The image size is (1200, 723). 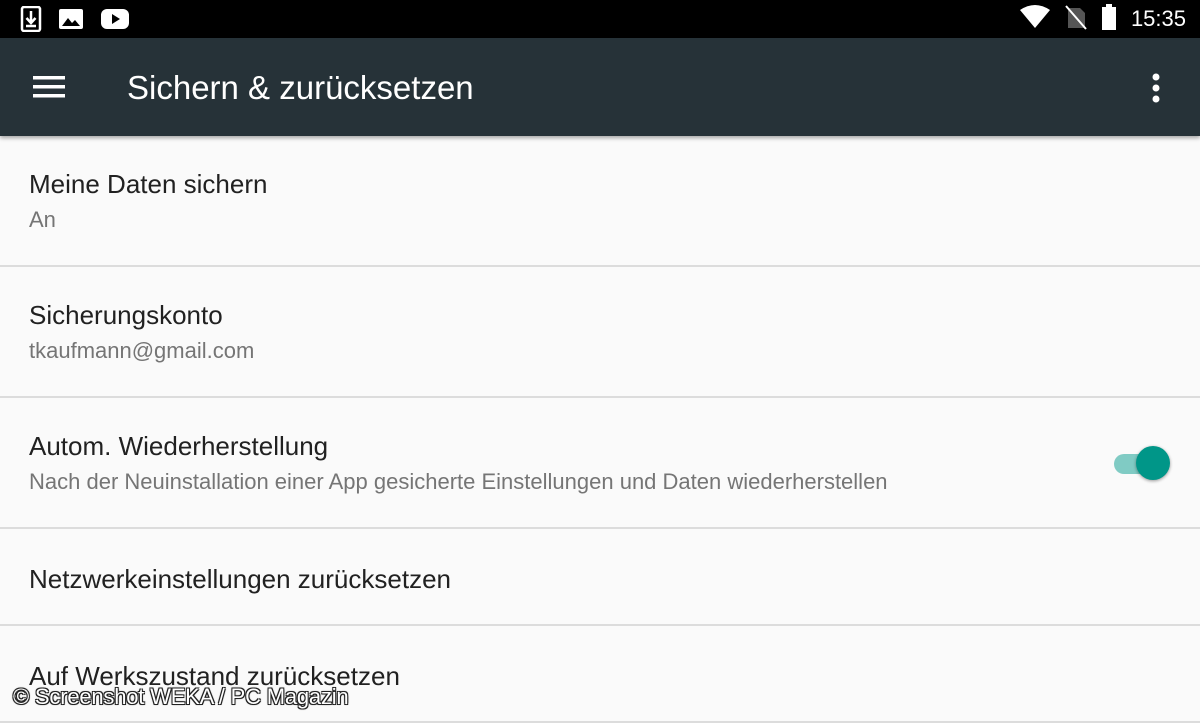 I want to click on setting-network-reset: Netzwerkeinstellungen zurücksetzen, so click(x=600, y=577).